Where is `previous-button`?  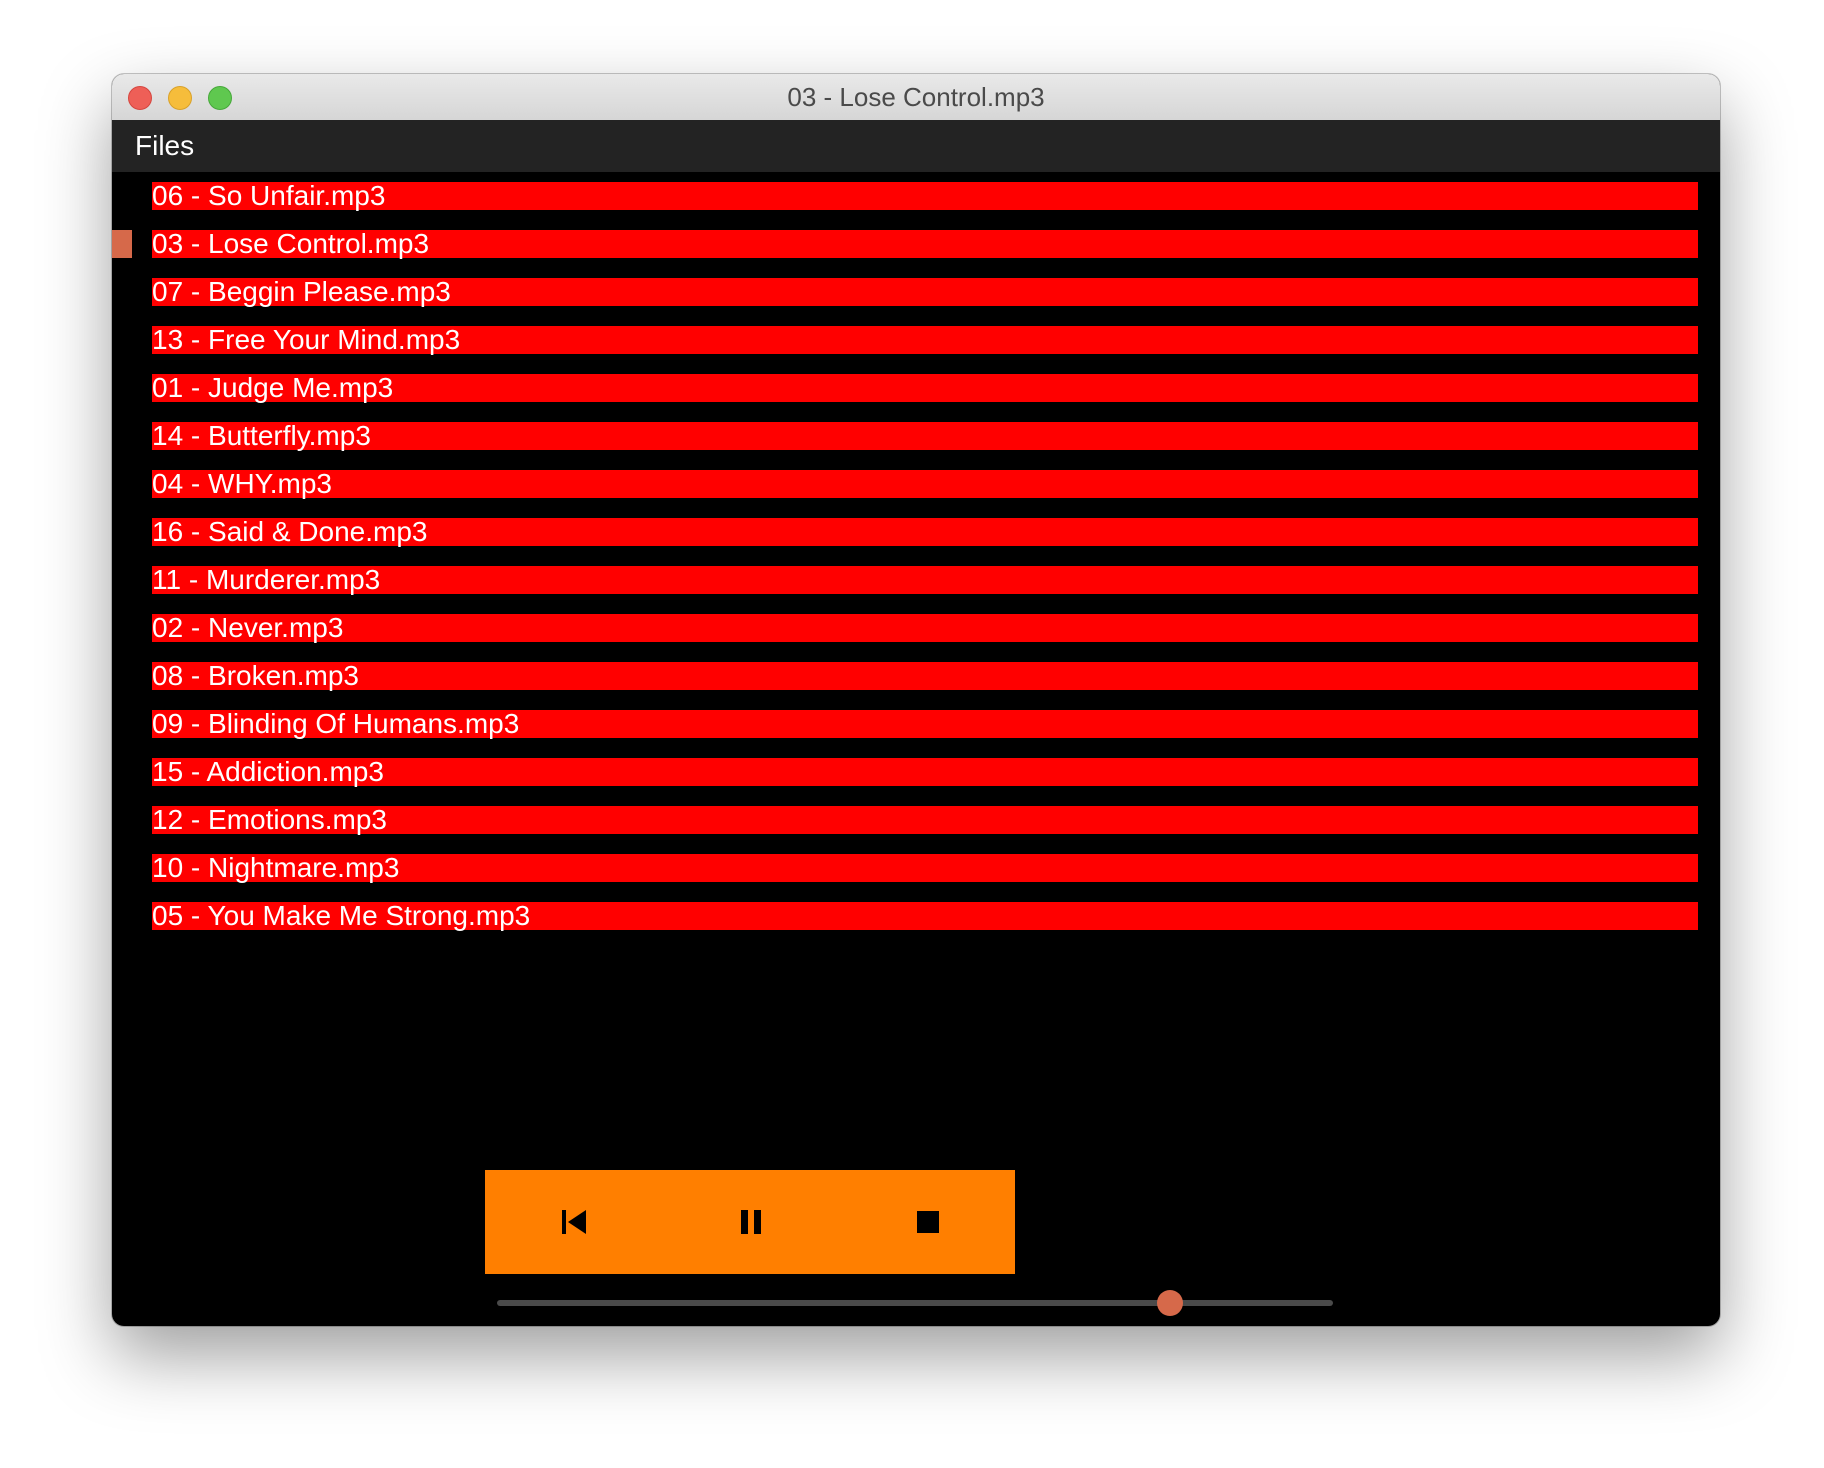 previous-button is located at coordinates (574, 1222).